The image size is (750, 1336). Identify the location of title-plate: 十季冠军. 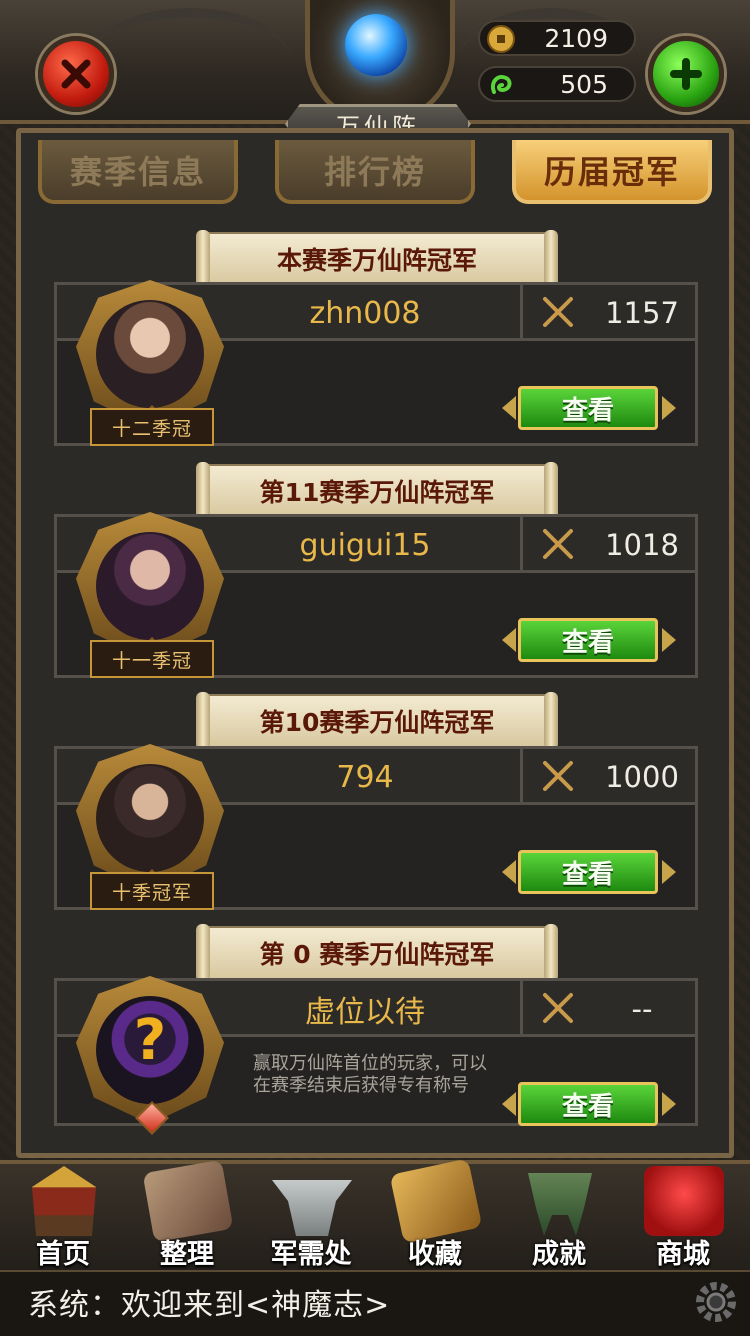
(152, 891).